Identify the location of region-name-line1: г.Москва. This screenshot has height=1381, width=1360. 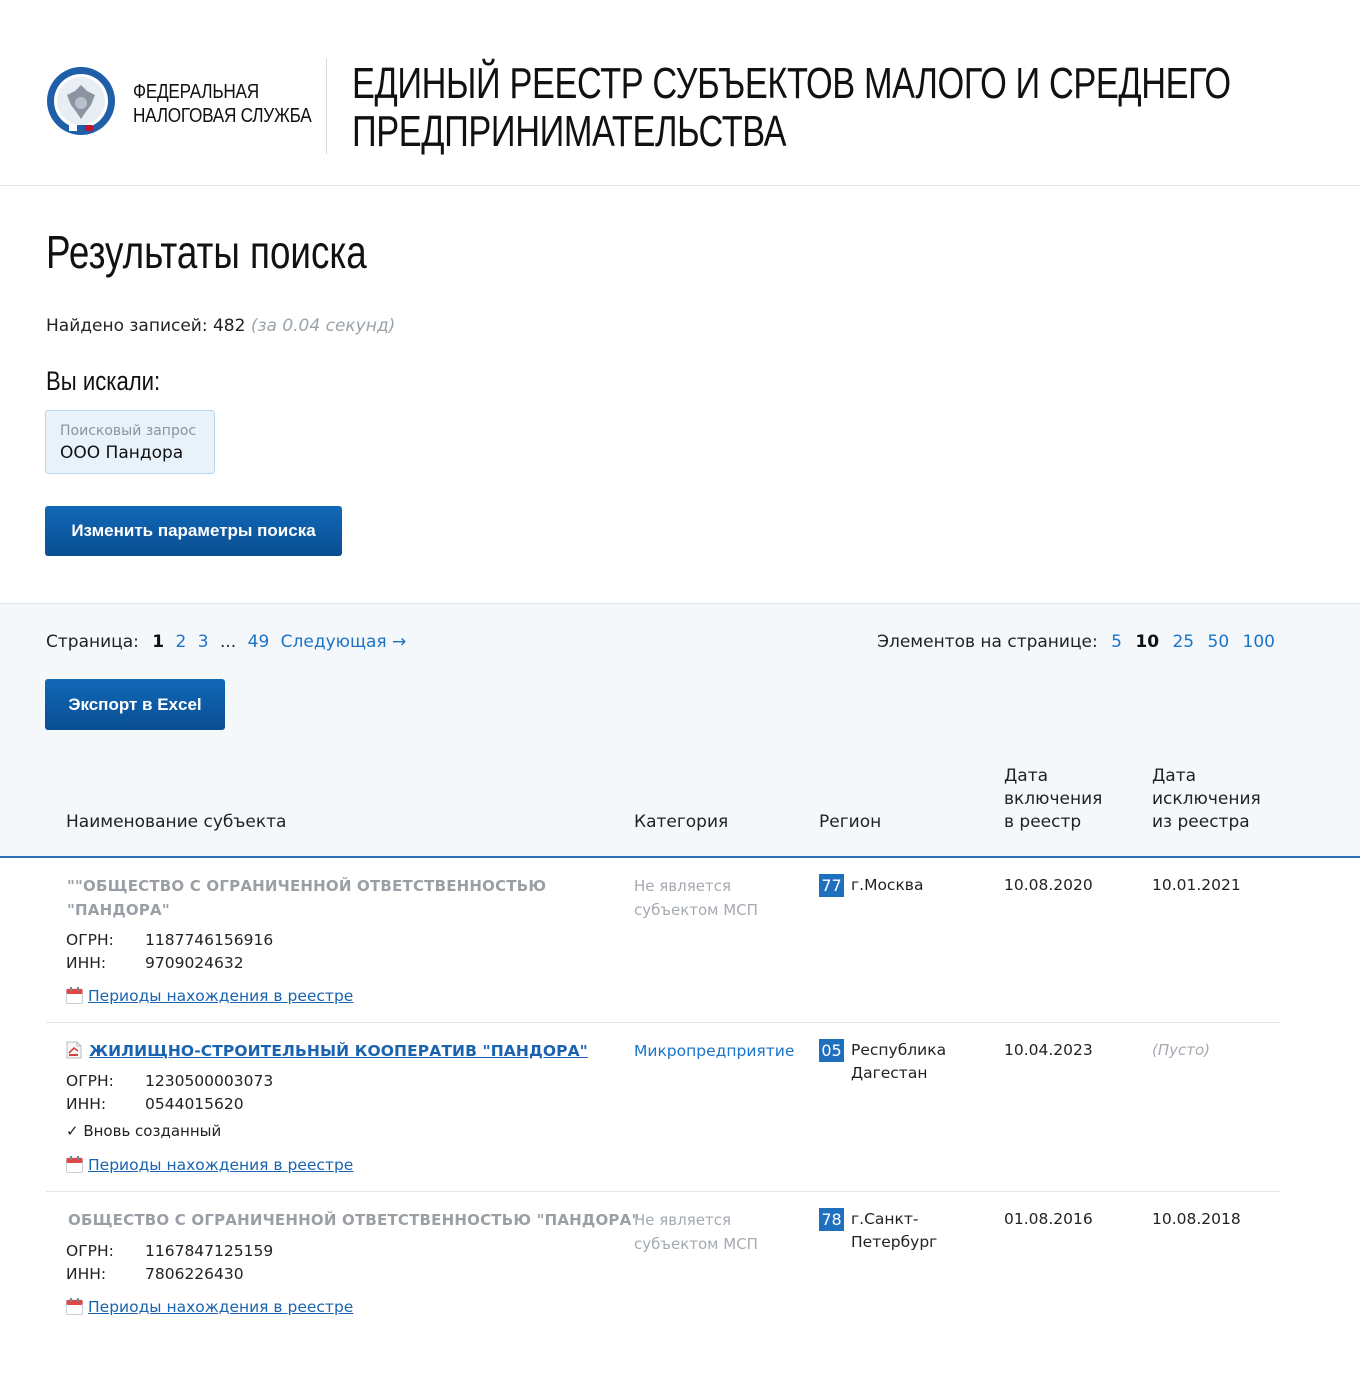
(887, 885).